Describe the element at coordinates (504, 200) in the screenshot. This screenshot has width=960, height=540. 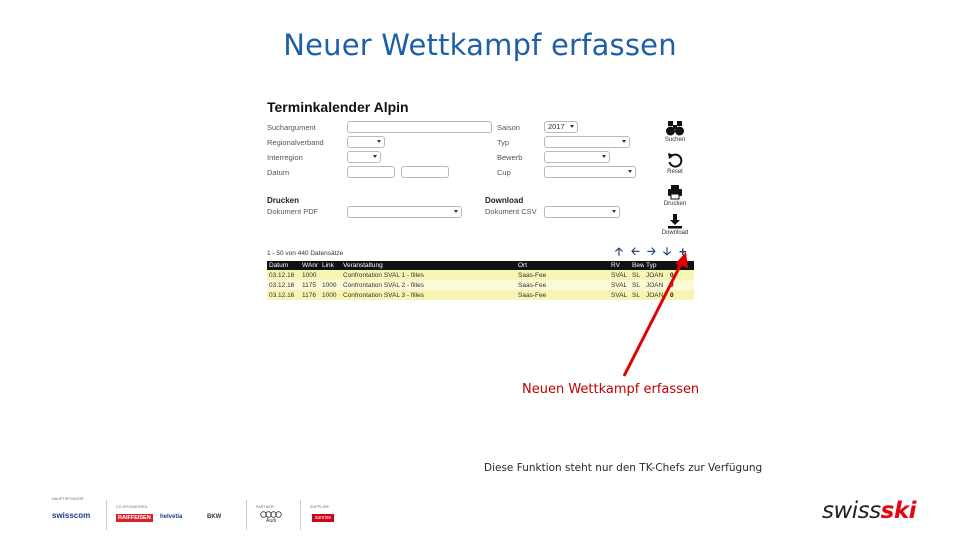
I see `download-title: Download` at that location.